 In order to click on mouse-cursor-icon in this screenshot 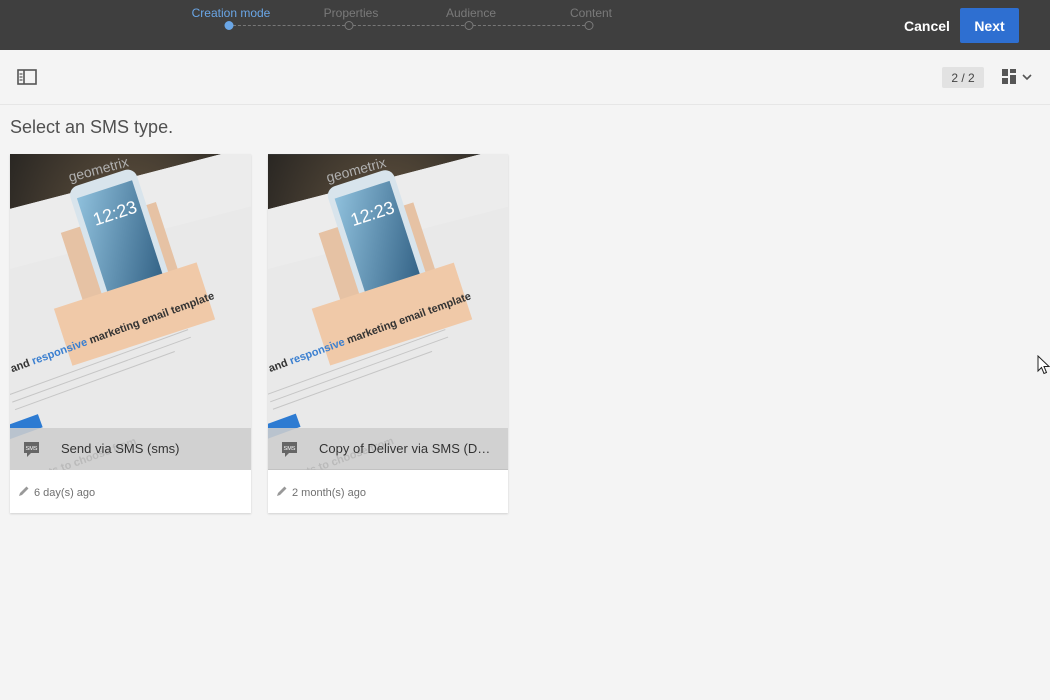, I will do `click(1043, 364)`.